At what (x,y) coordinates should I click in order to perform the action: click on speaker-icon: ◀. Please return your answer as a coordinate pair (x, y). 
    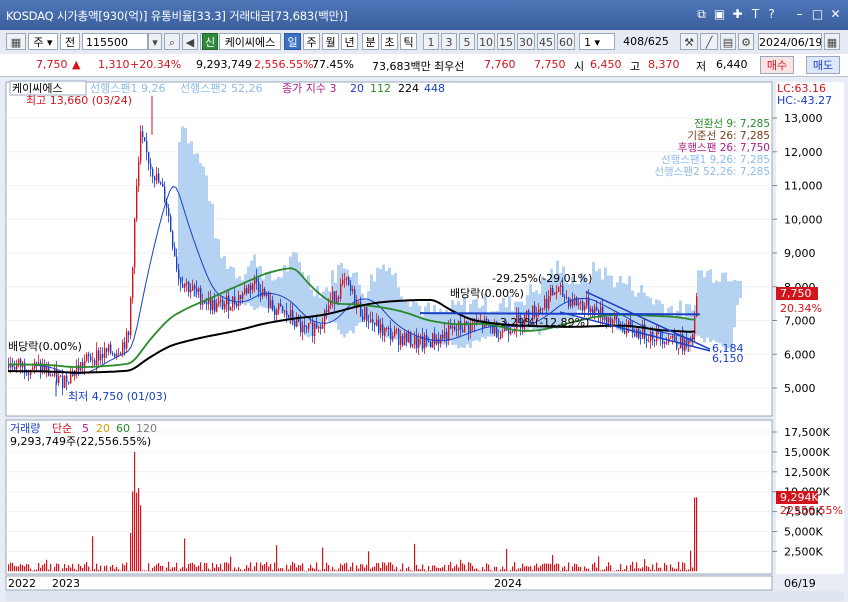
    Looking at the image, I should click on (190, 41).